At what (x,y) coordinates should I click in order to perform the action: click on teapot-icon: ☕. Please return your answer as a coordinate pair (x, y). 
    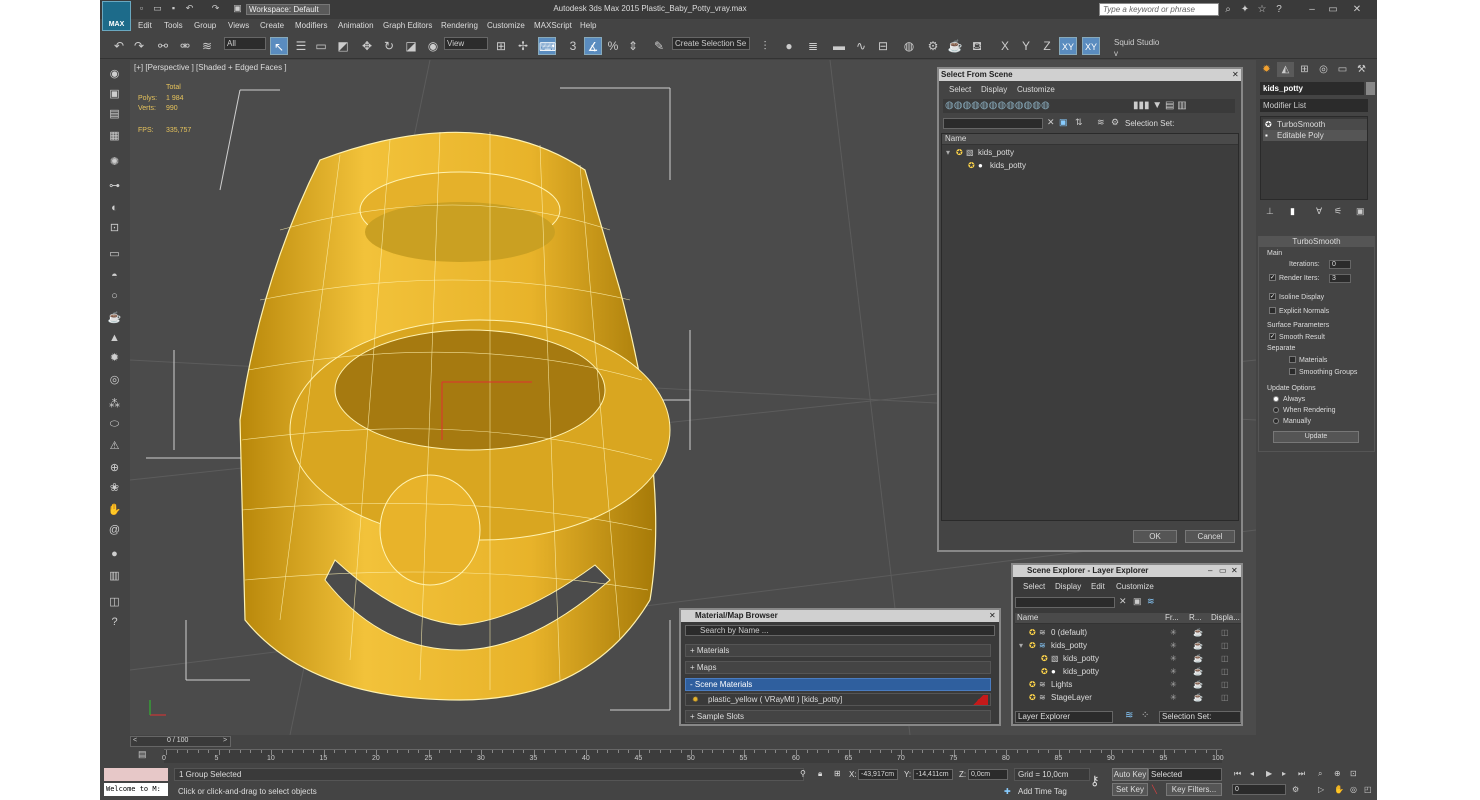
    Looking at the image, I should click on (114, 318).